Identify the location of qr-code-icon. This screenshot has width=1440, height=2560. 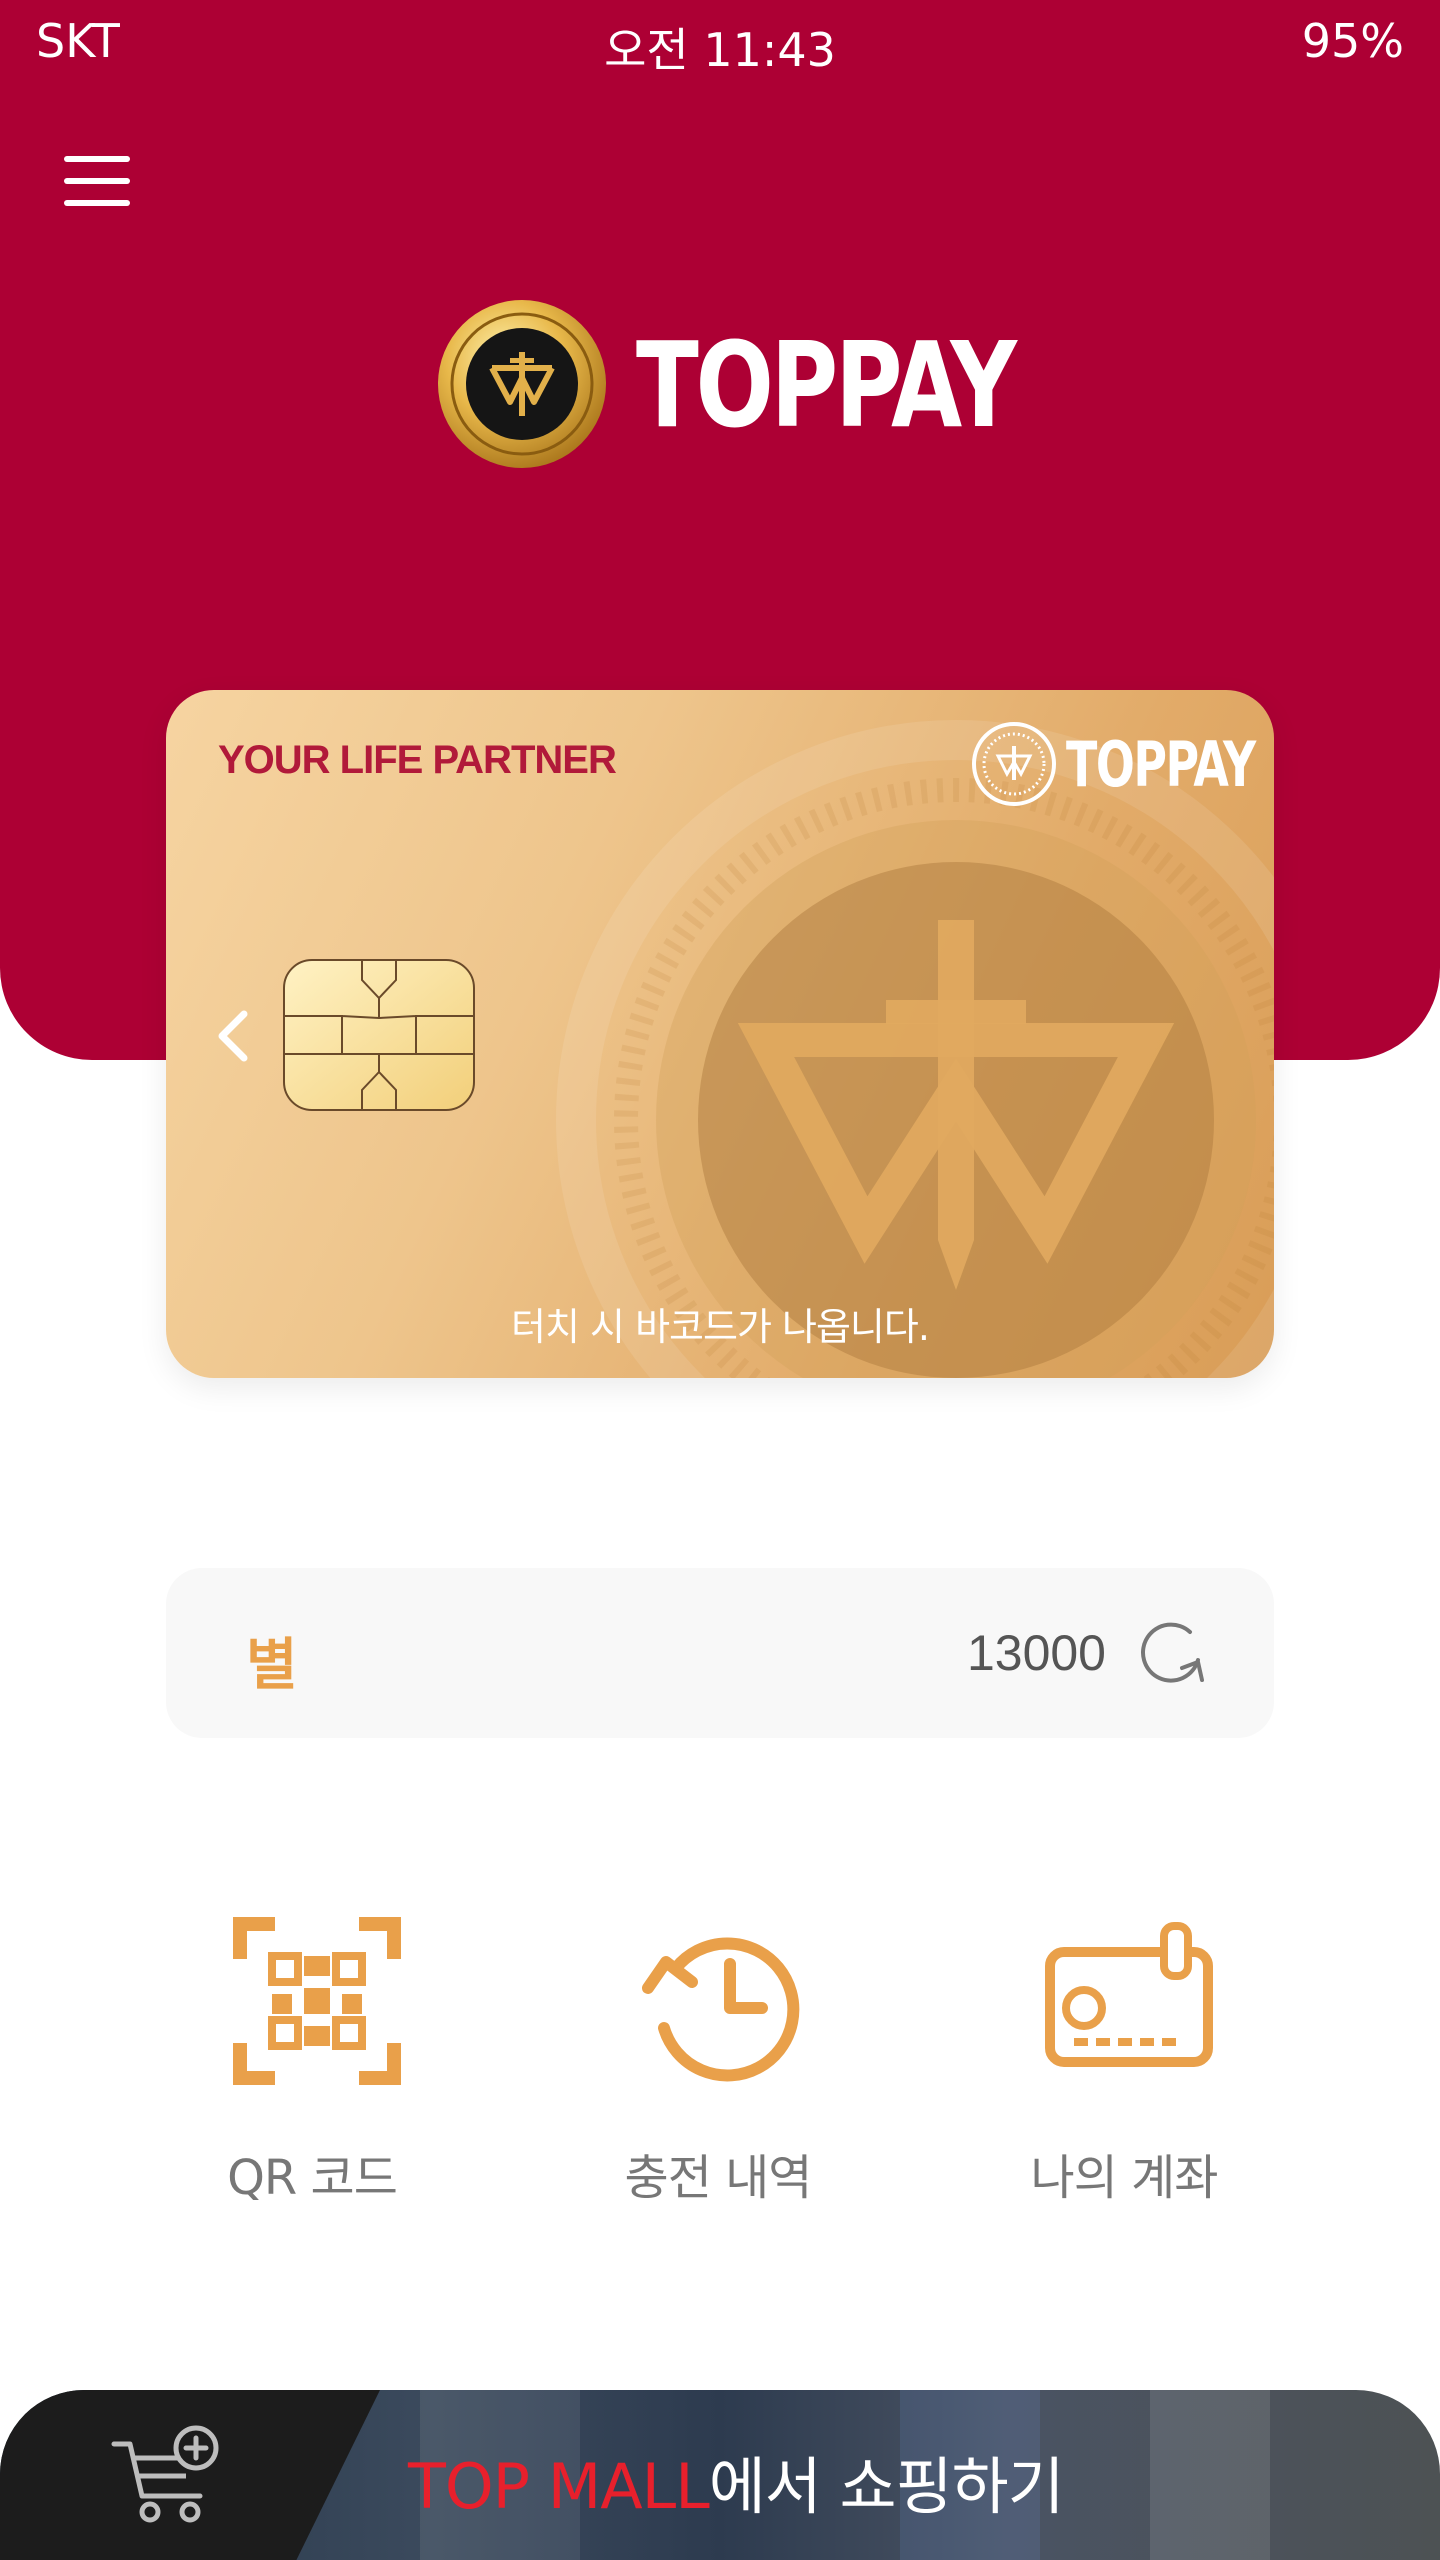
(317, 2001).